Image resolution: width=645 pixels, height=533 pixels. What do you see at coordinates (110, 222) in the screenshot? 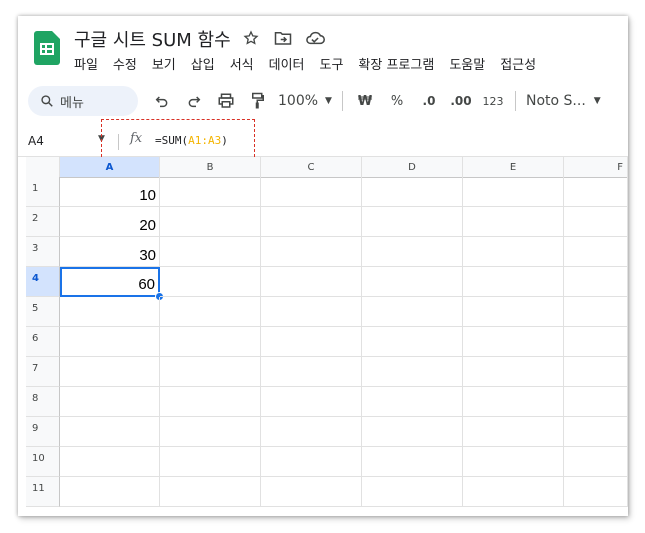
I see `cell-a2: 20` at bounding box center [110, 222].